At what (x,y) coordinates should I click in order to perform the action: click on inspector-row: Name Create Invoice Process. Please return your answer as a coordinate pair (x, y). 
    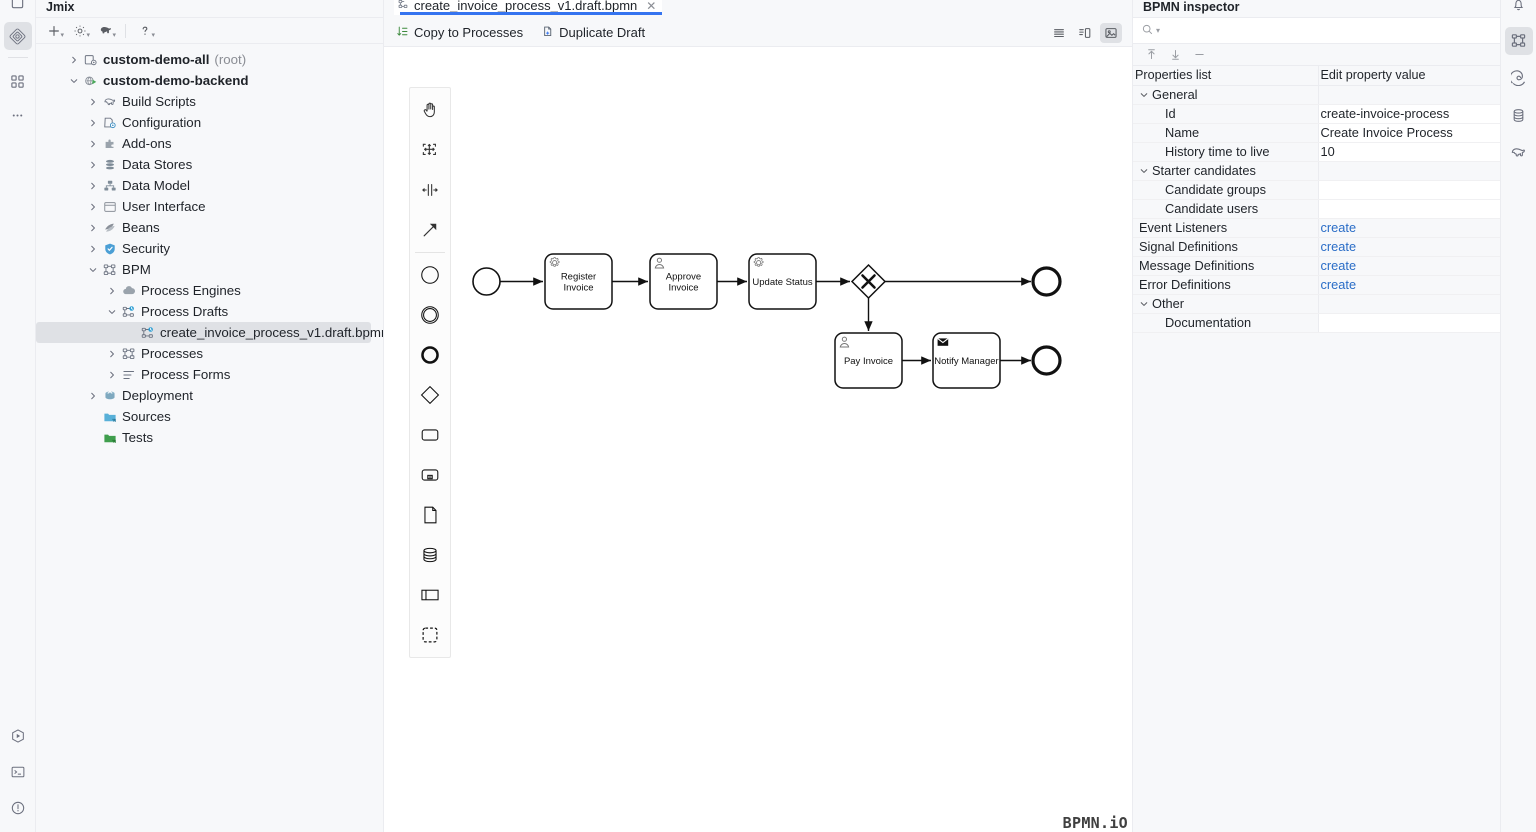
    Looking at the image, I should click on (1316, 133).